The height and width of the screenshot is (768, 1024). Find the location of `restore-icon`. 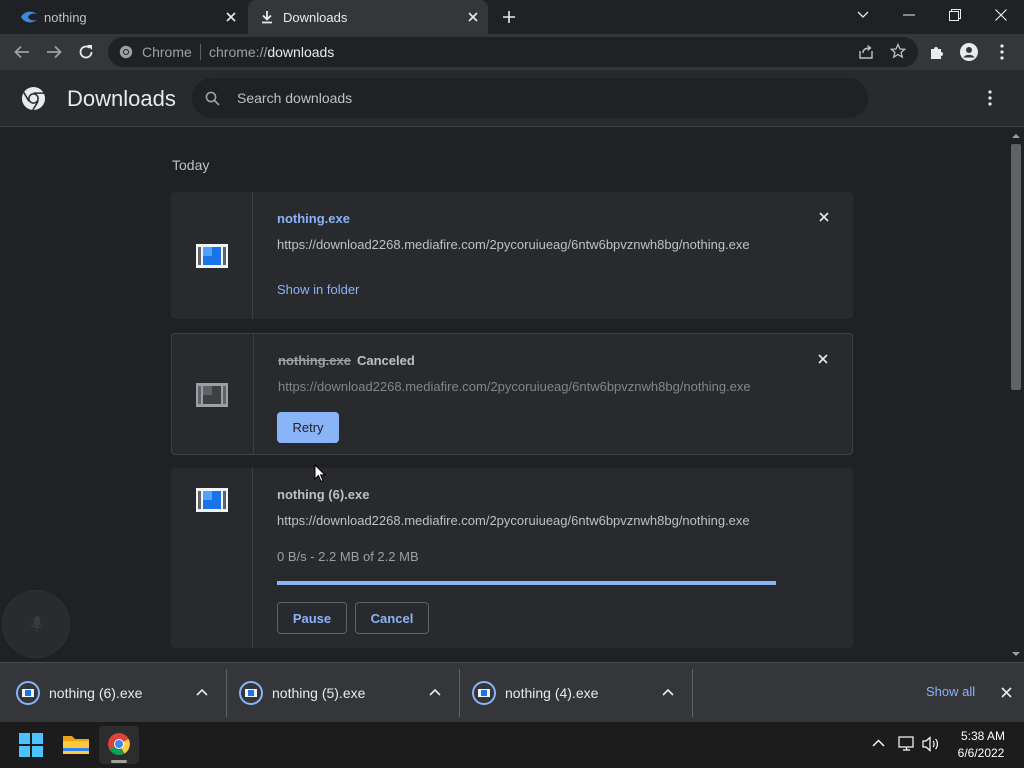

restore-icon is located at coordinates (955, 15).